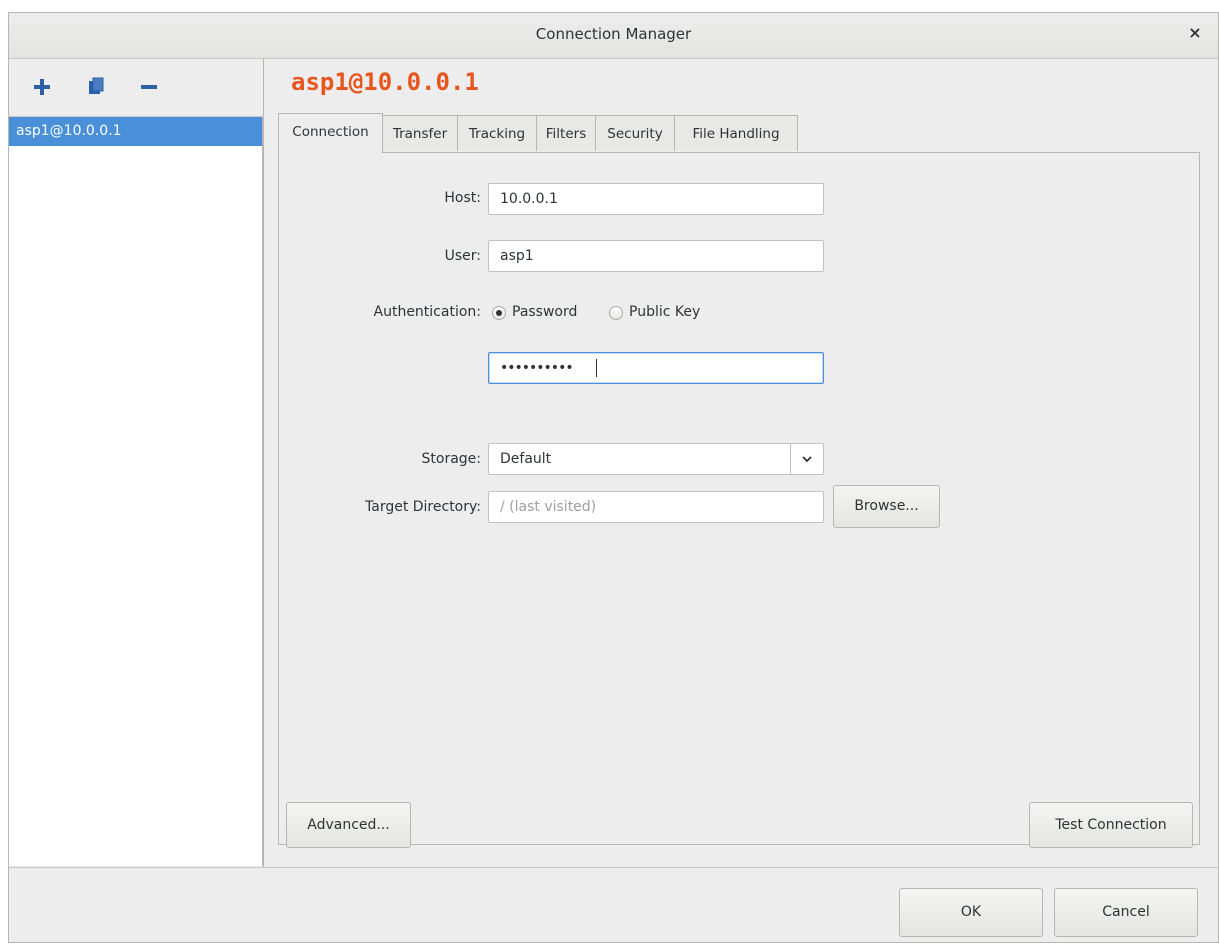 The image size is (1219, 945). Describe the element at coordinates (596, 368) in the screenshot. I see `text-caret` at that location.